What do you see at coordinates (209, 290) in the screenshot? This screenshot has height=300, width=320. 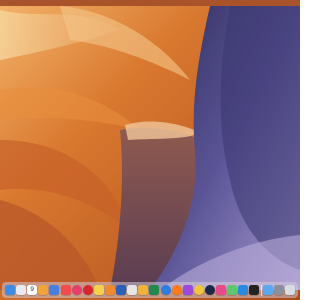 I see `steam-icon` at bounding box center [209, 290].